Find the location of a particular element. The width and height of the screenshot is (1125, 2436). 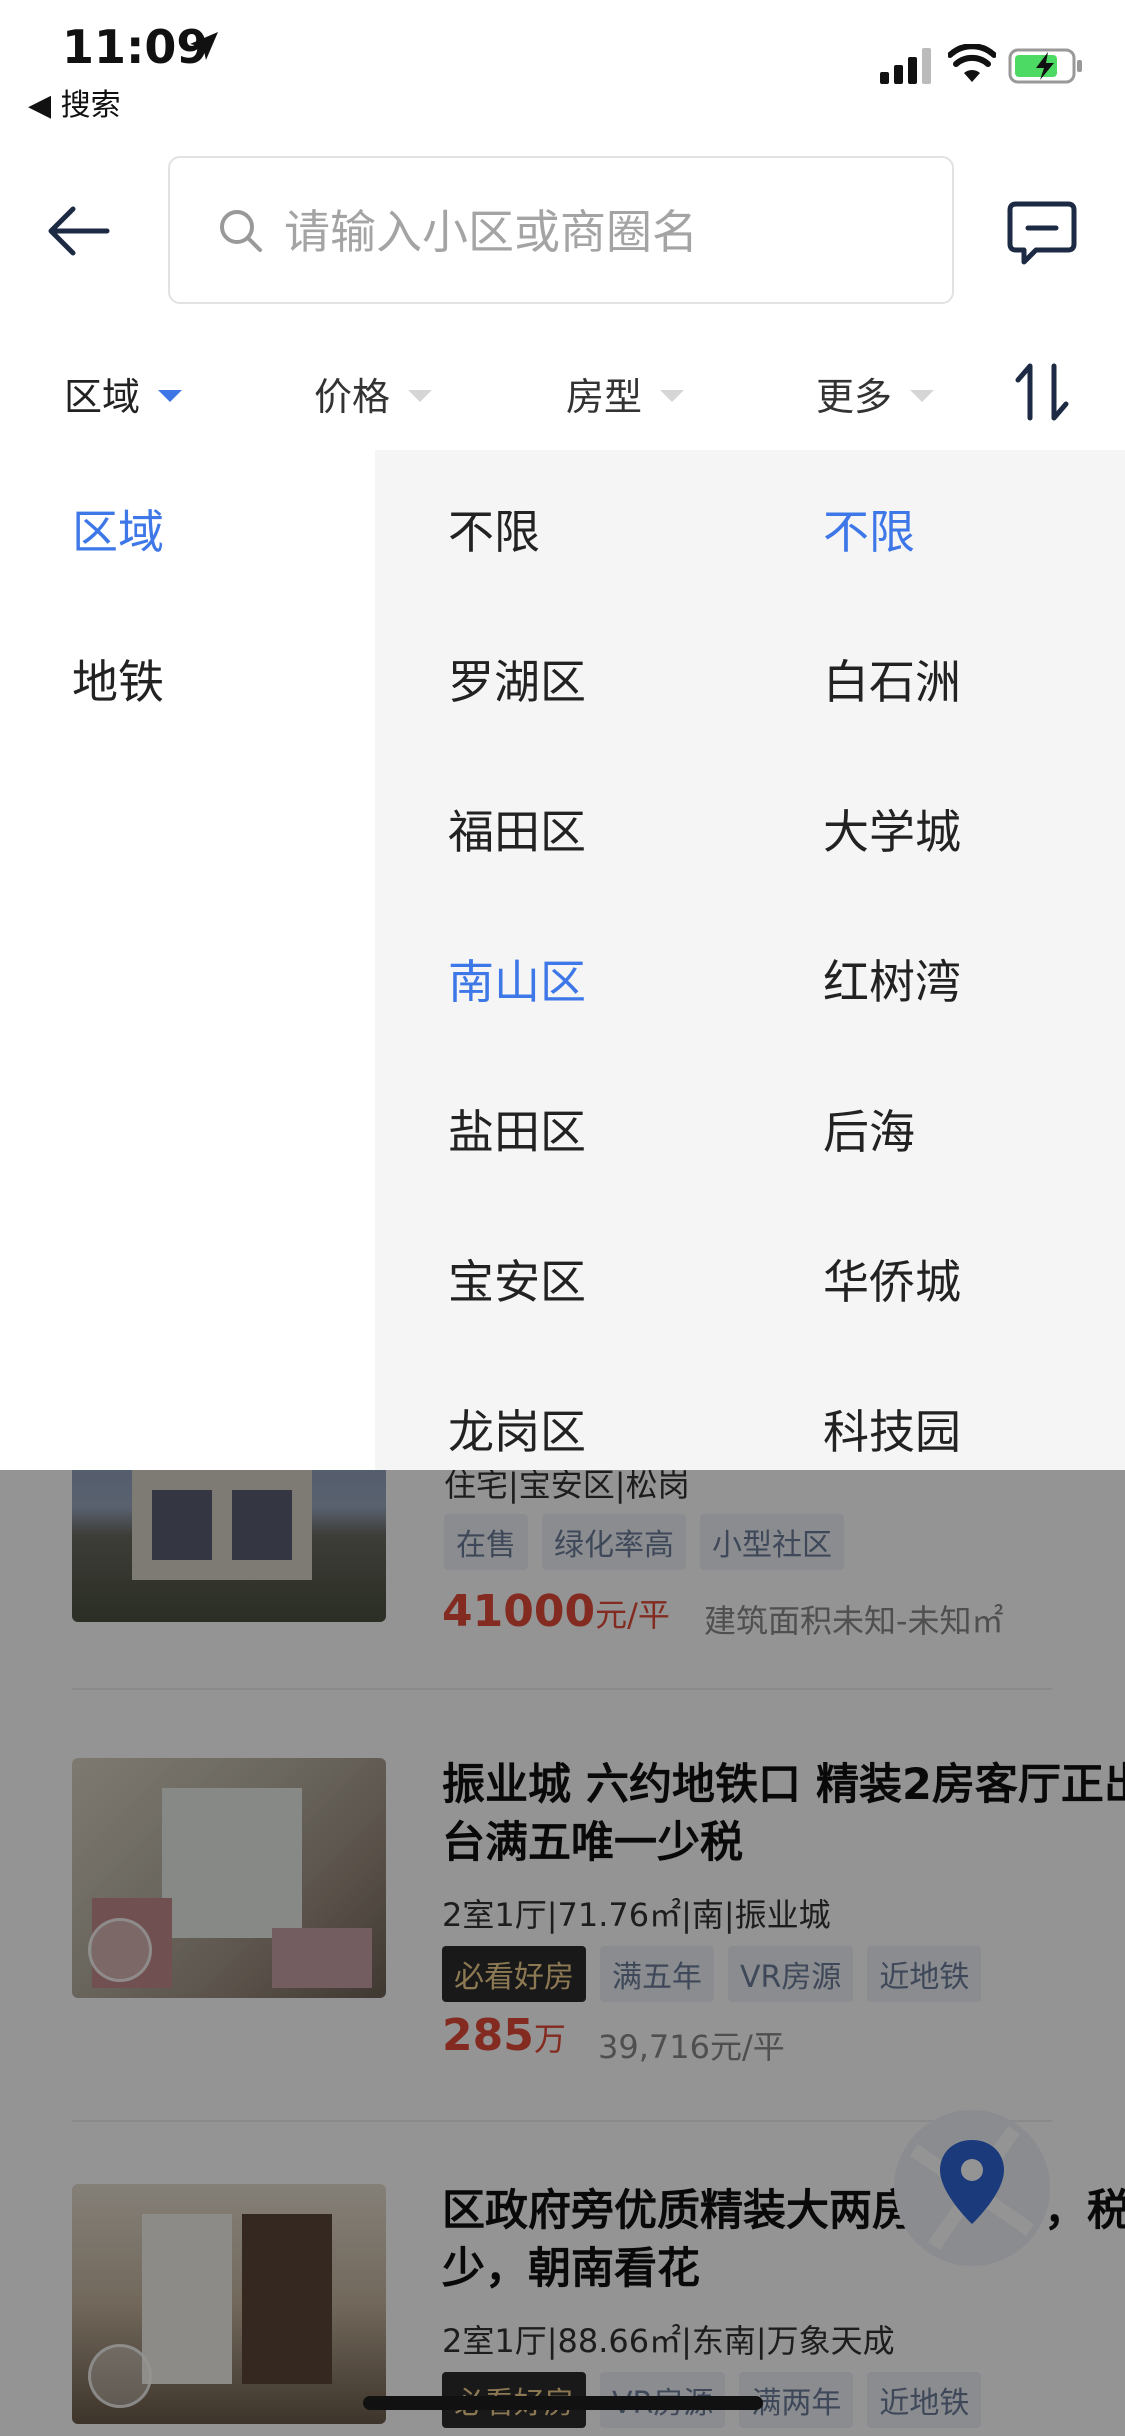

filter-layout-label: 房型 is located at coordinates (604, 397).